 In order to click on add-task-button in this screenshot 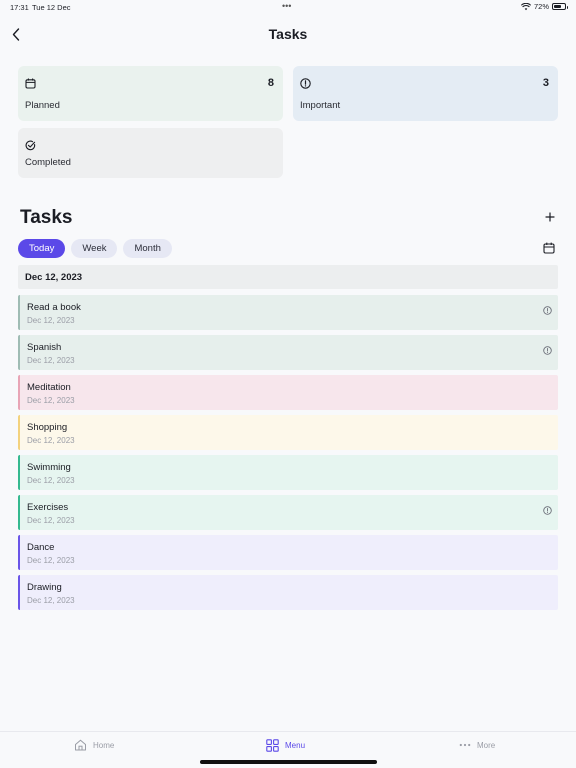, I will do `click(550, 217)`.